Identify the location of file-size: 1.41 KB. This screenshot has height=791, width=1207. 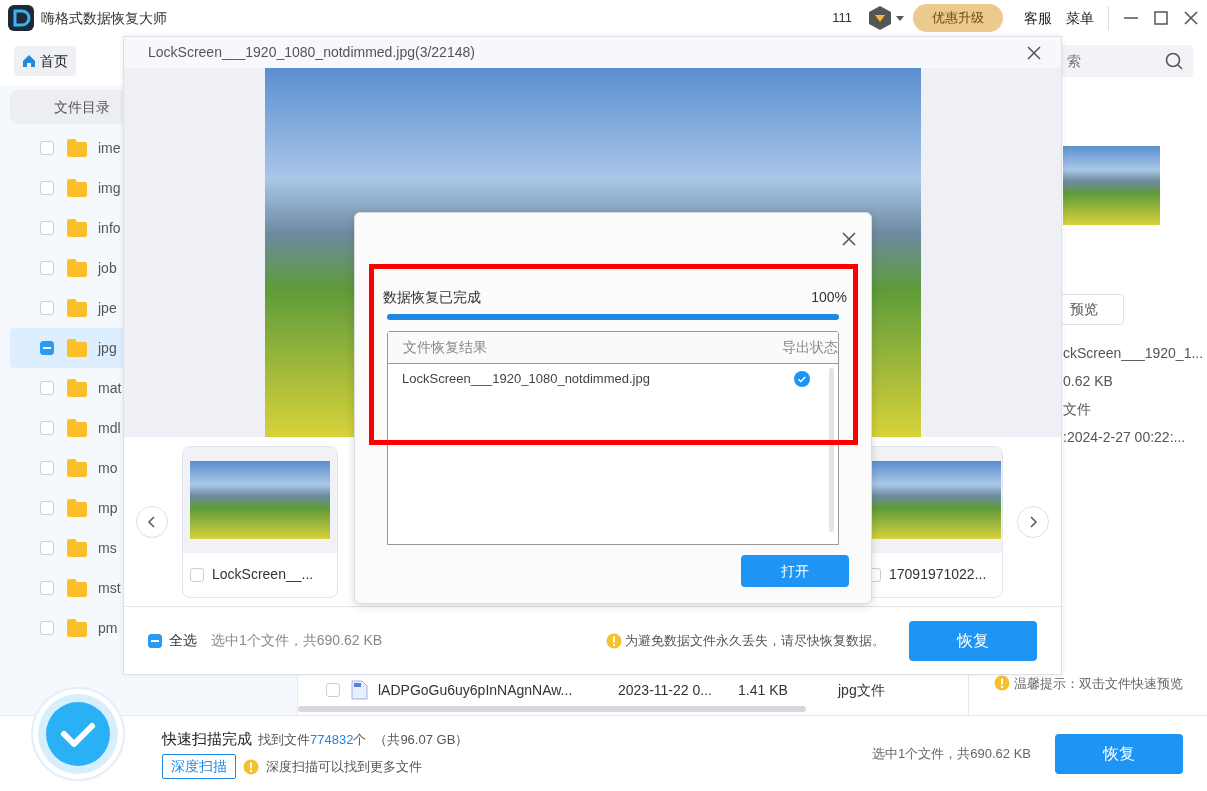
(763, 690).